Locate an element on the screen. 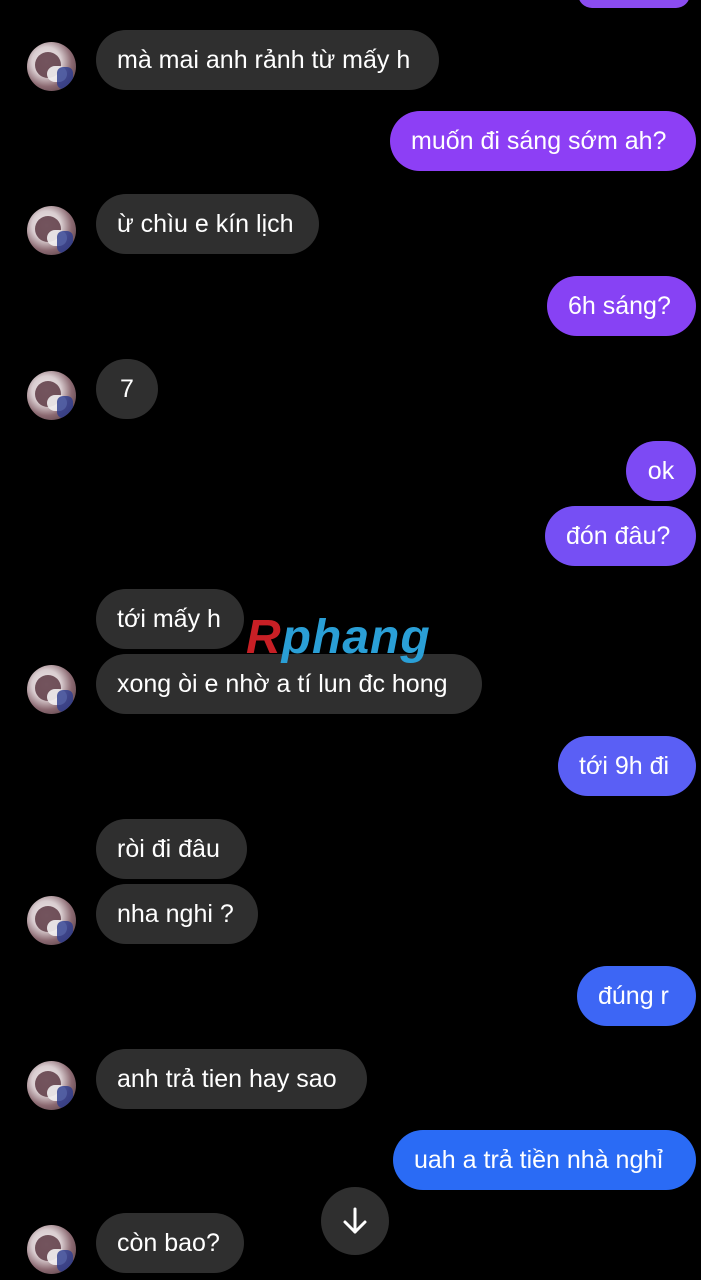 The height and width of the screenshot is (1280, 701). message-text: xong òi e nhờ a tí lun đc hong is located at coordinates (282, 683).